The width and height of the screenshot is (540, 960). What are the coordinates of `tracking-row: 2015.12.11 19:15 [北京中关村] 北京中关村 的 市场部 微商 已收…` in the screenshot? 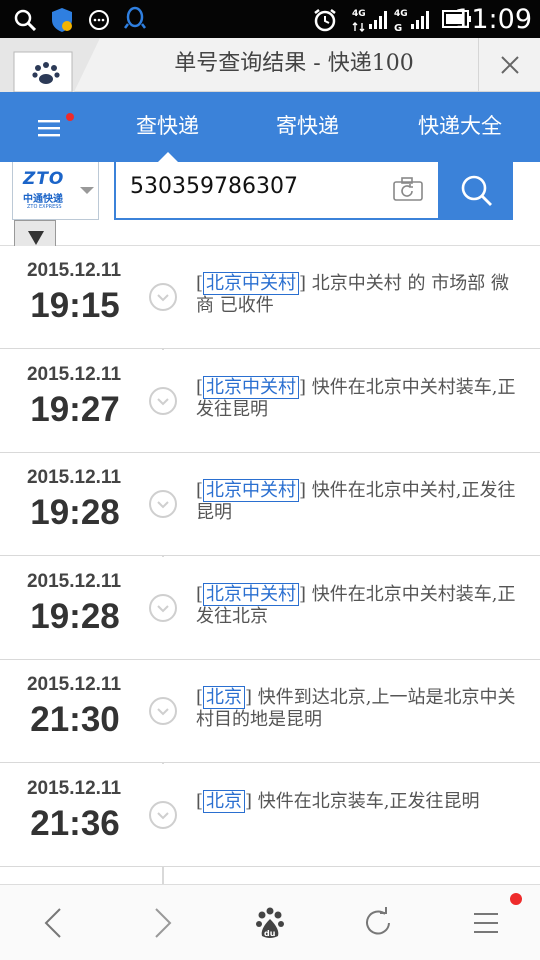 It's located at (270, 297).